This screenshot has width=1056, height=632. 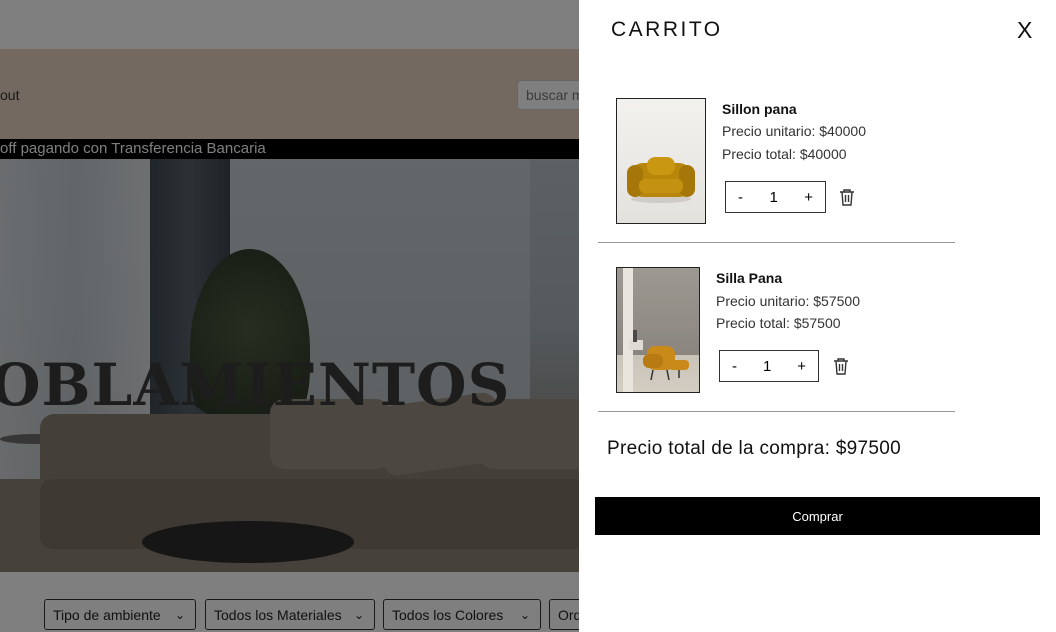 I want to click on item-unit-price: Precio unitario: $40000, so click(x=794, y=131).